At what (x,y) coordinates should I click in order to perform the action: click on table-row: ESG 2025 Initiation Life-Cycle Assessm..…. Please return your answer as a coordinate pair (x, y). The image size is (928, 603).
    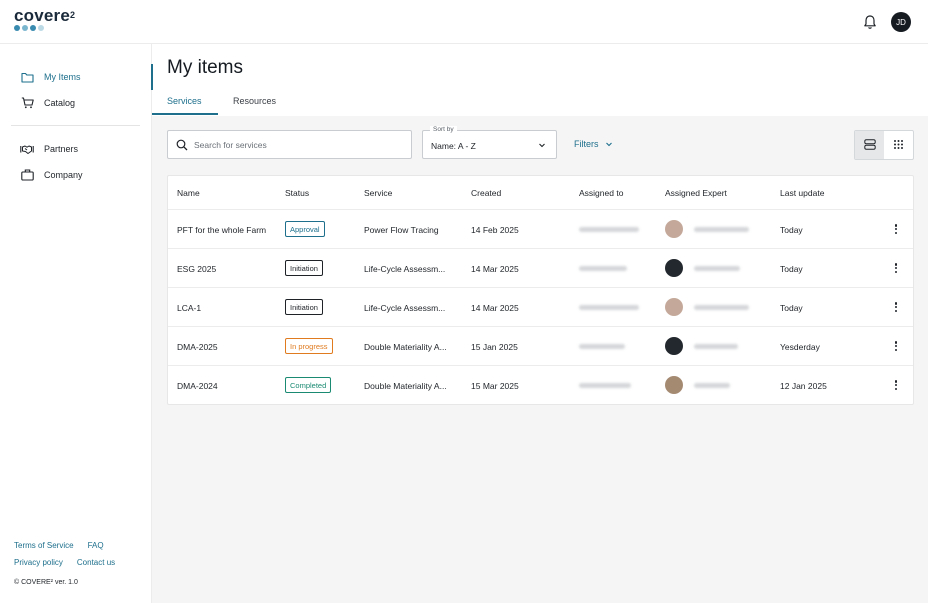
    Looking at the image, I should click on (540, 267).